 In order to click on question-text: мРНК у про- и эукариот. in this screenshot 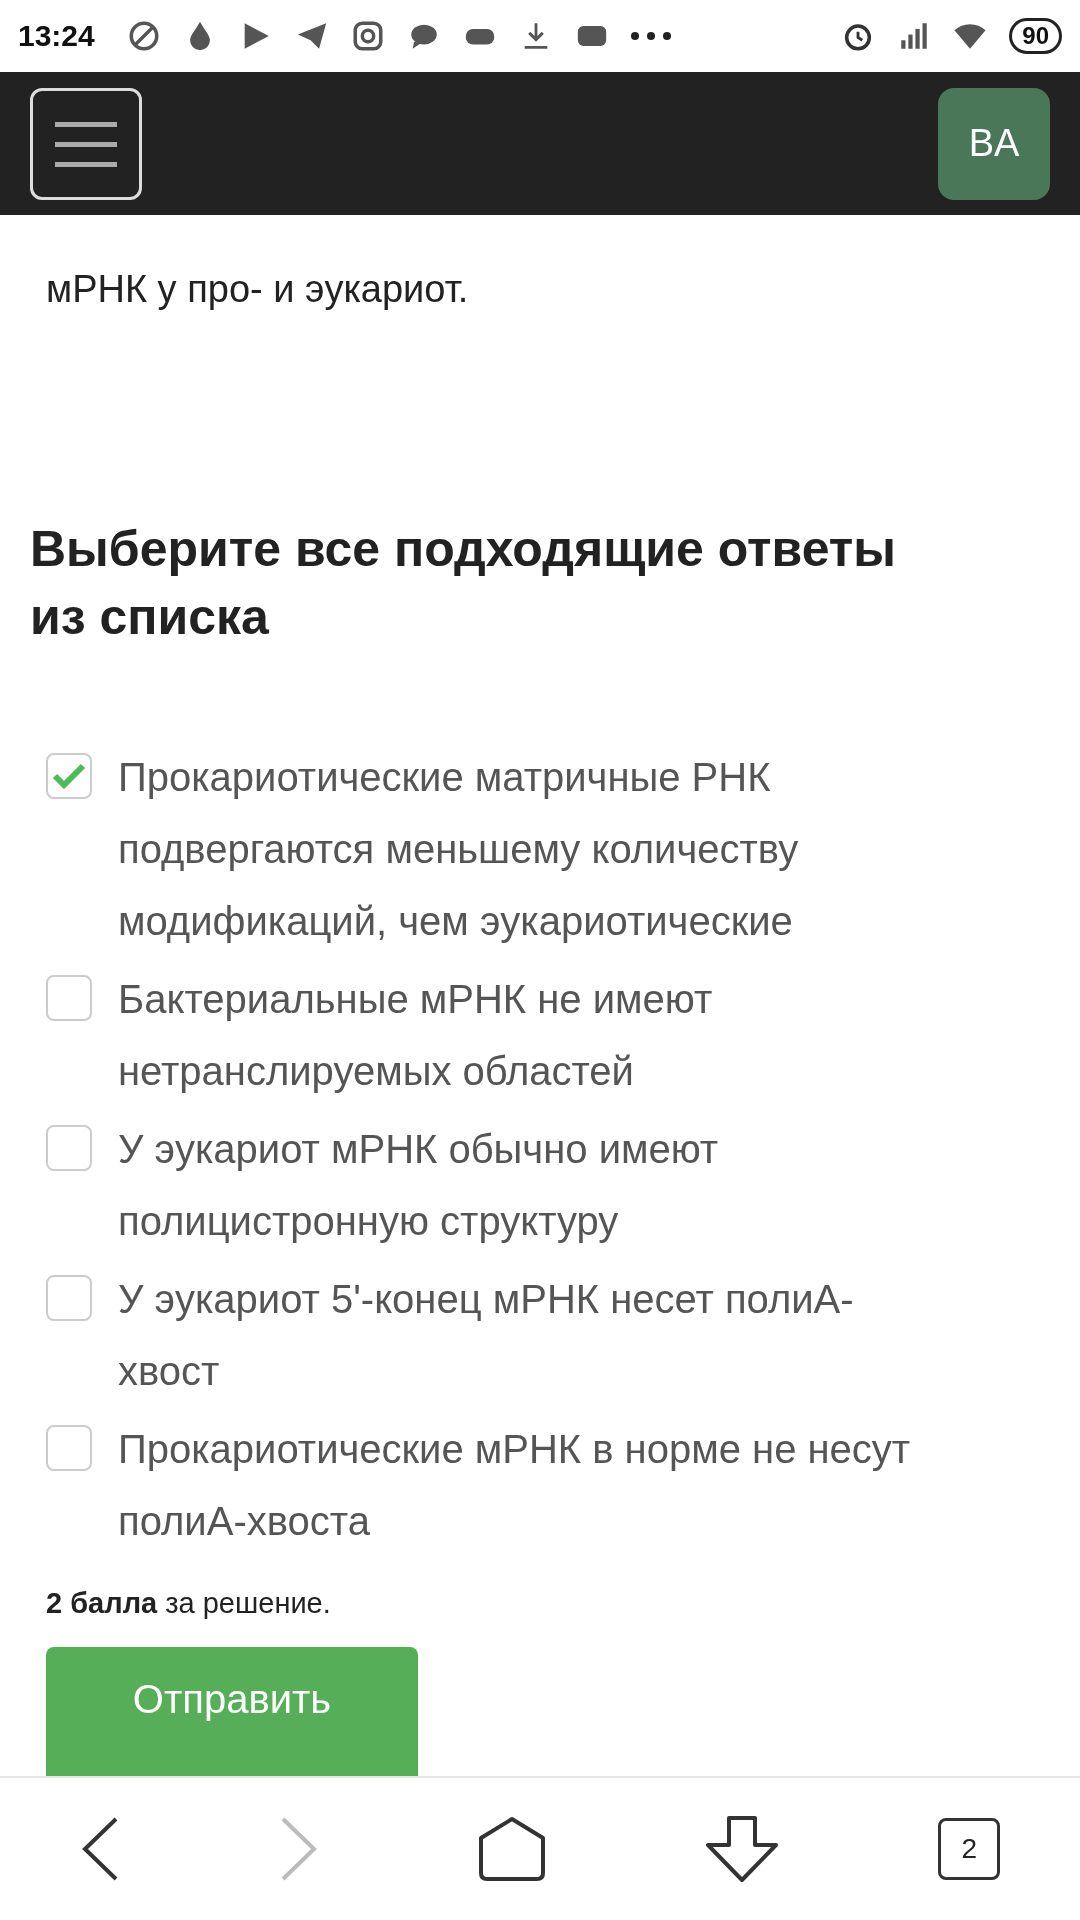, I will do `click(258, 289)`.